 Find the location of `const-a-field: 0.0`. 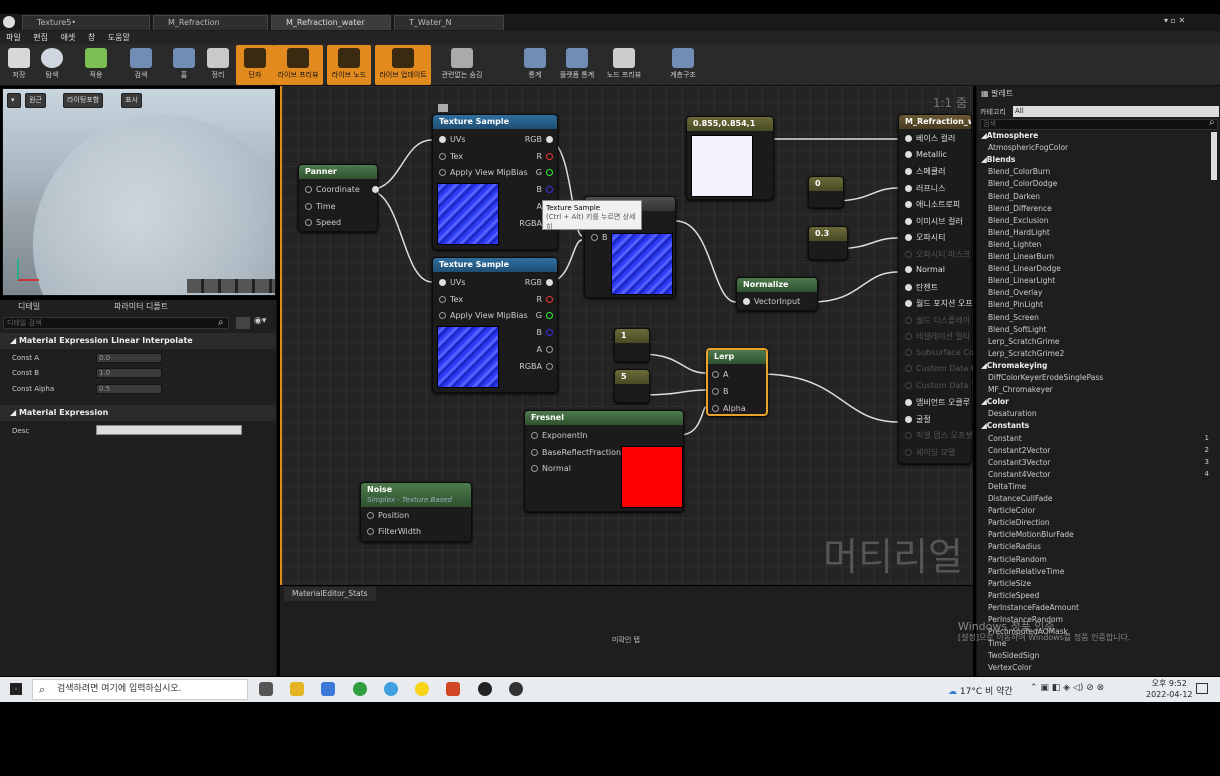

const-a-field: 0.0 is located at coordinates (129, 358).